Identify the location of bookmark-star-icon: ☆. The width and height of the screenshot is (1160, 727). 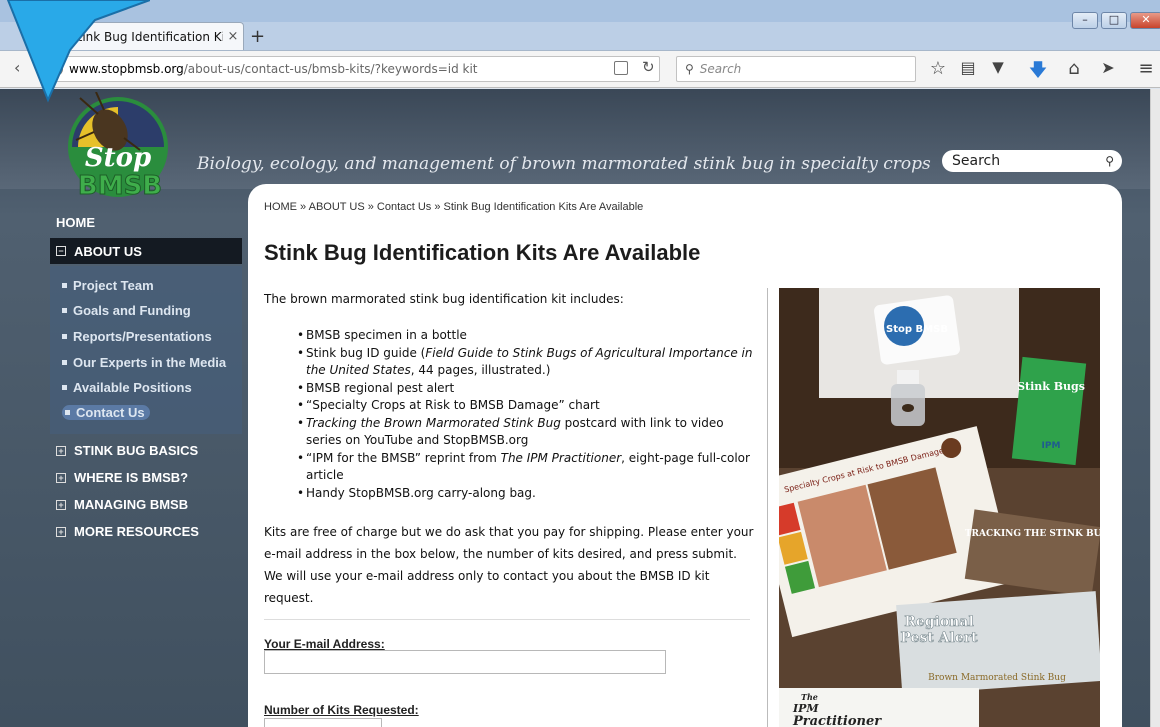
(938, 68).